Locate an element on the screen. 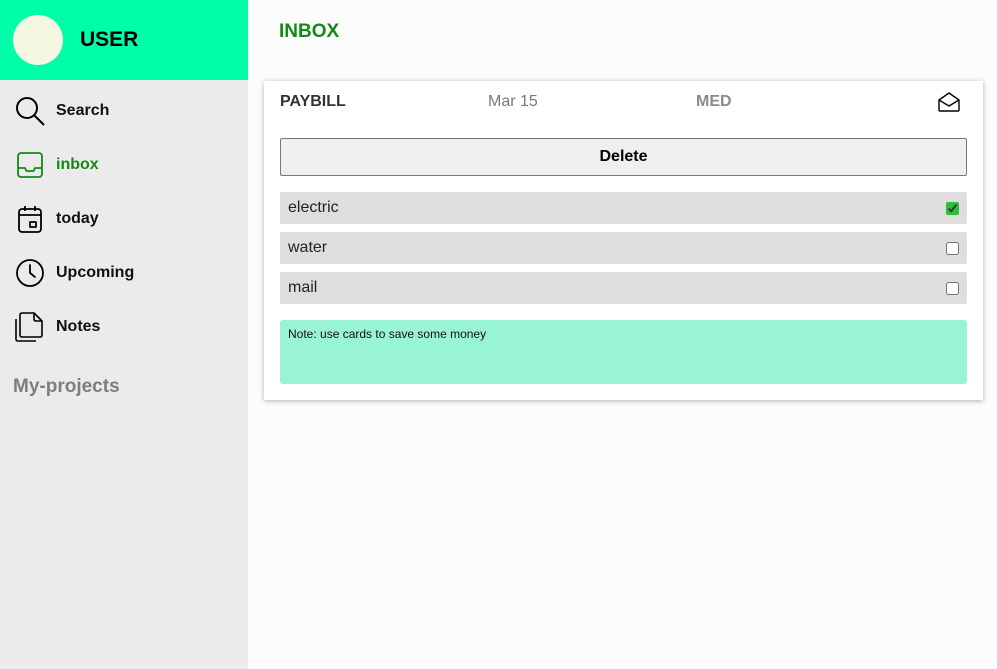  task-title: PAYBILL is located at coordinates (313, 101).